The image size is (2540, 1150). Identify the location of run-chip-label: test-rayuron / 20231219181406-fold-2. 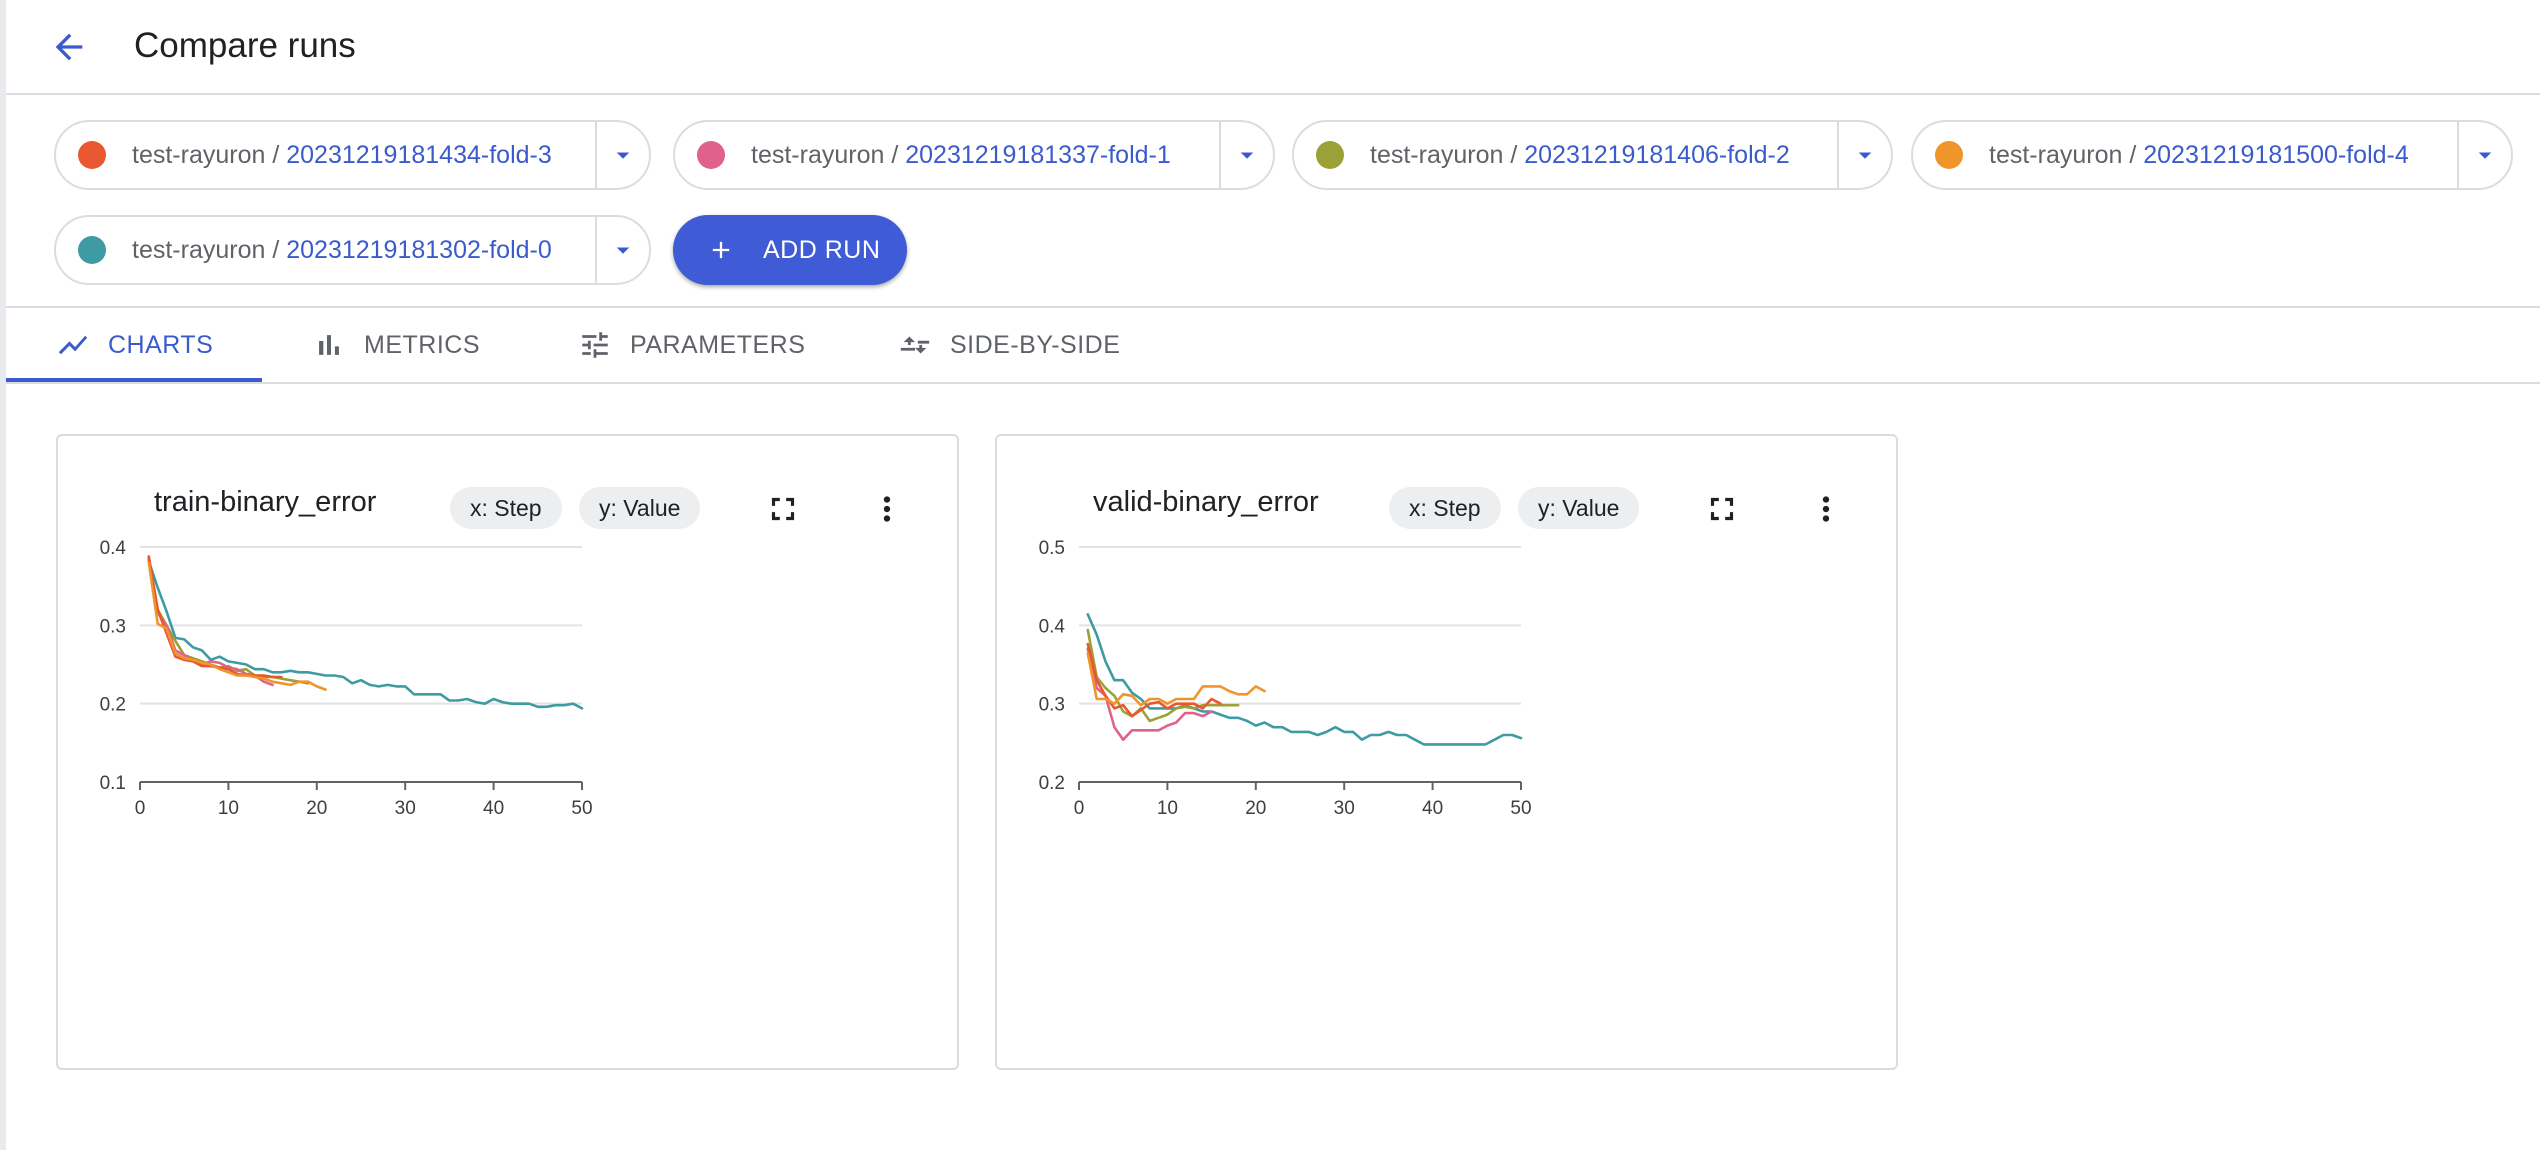
(1603, 155).